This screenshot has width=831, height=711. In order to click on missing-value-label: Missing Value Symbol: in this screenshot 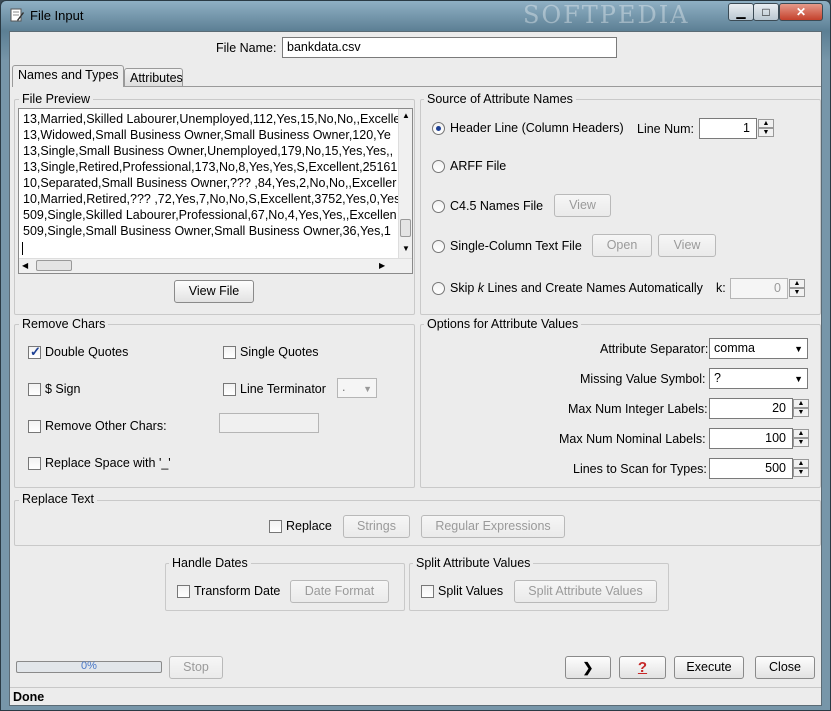, I will do `click(643, 379)`.